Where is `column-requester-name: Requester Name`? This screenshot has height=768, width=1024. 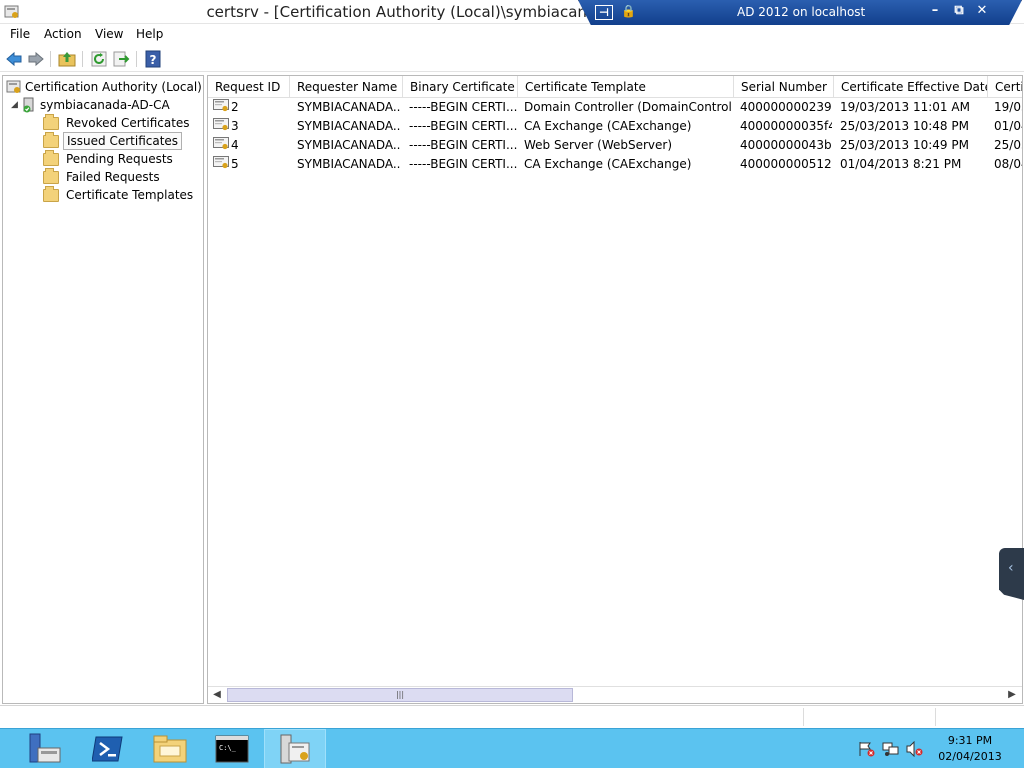
column-requester-name: Requester Name is located at coordinates (346, 86).